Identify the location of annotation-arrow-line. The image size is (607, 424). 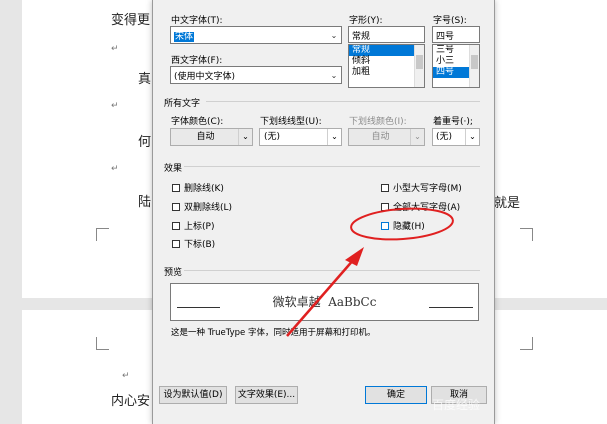
(321, 297).